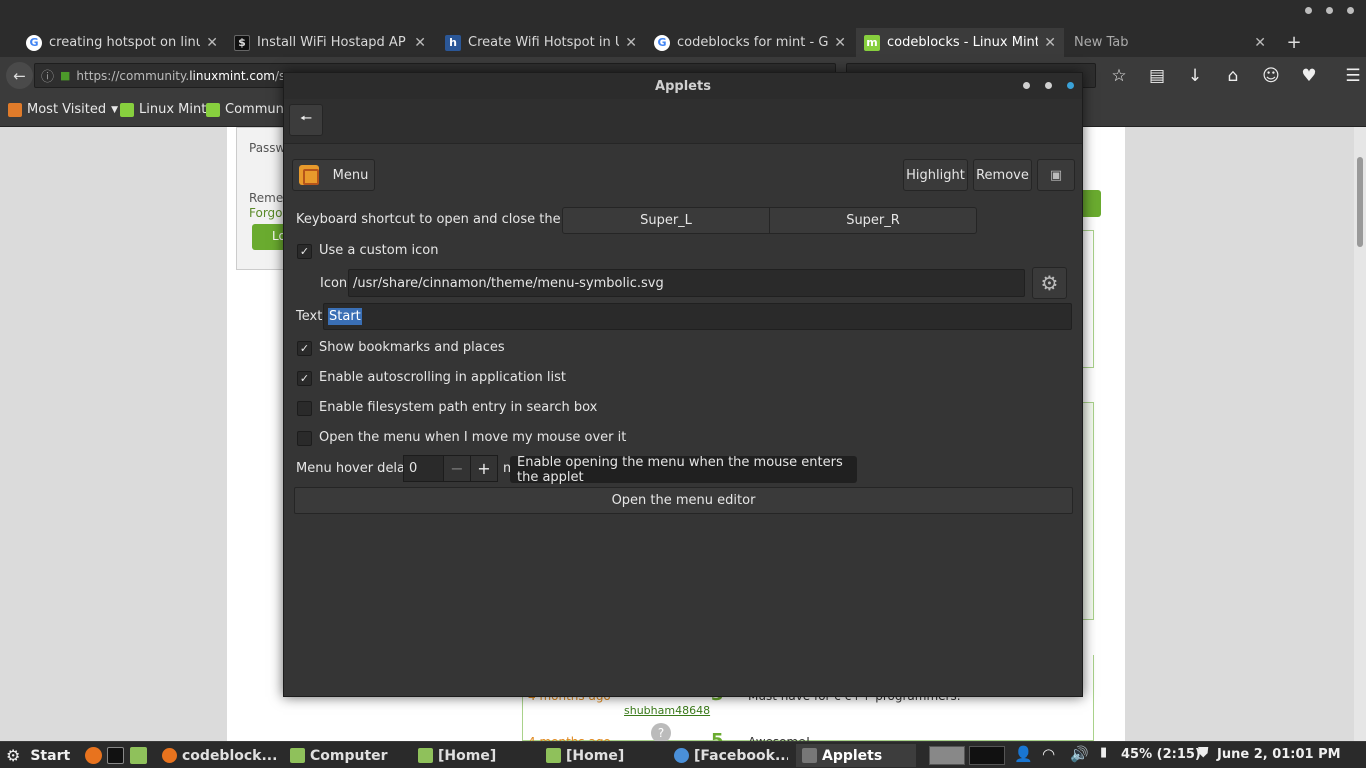 The image size is (1366, 768). Describe the element at coordinates (1353, 76) in the screenshot. I see `hamburger-menu-icon: ☰` at that location.